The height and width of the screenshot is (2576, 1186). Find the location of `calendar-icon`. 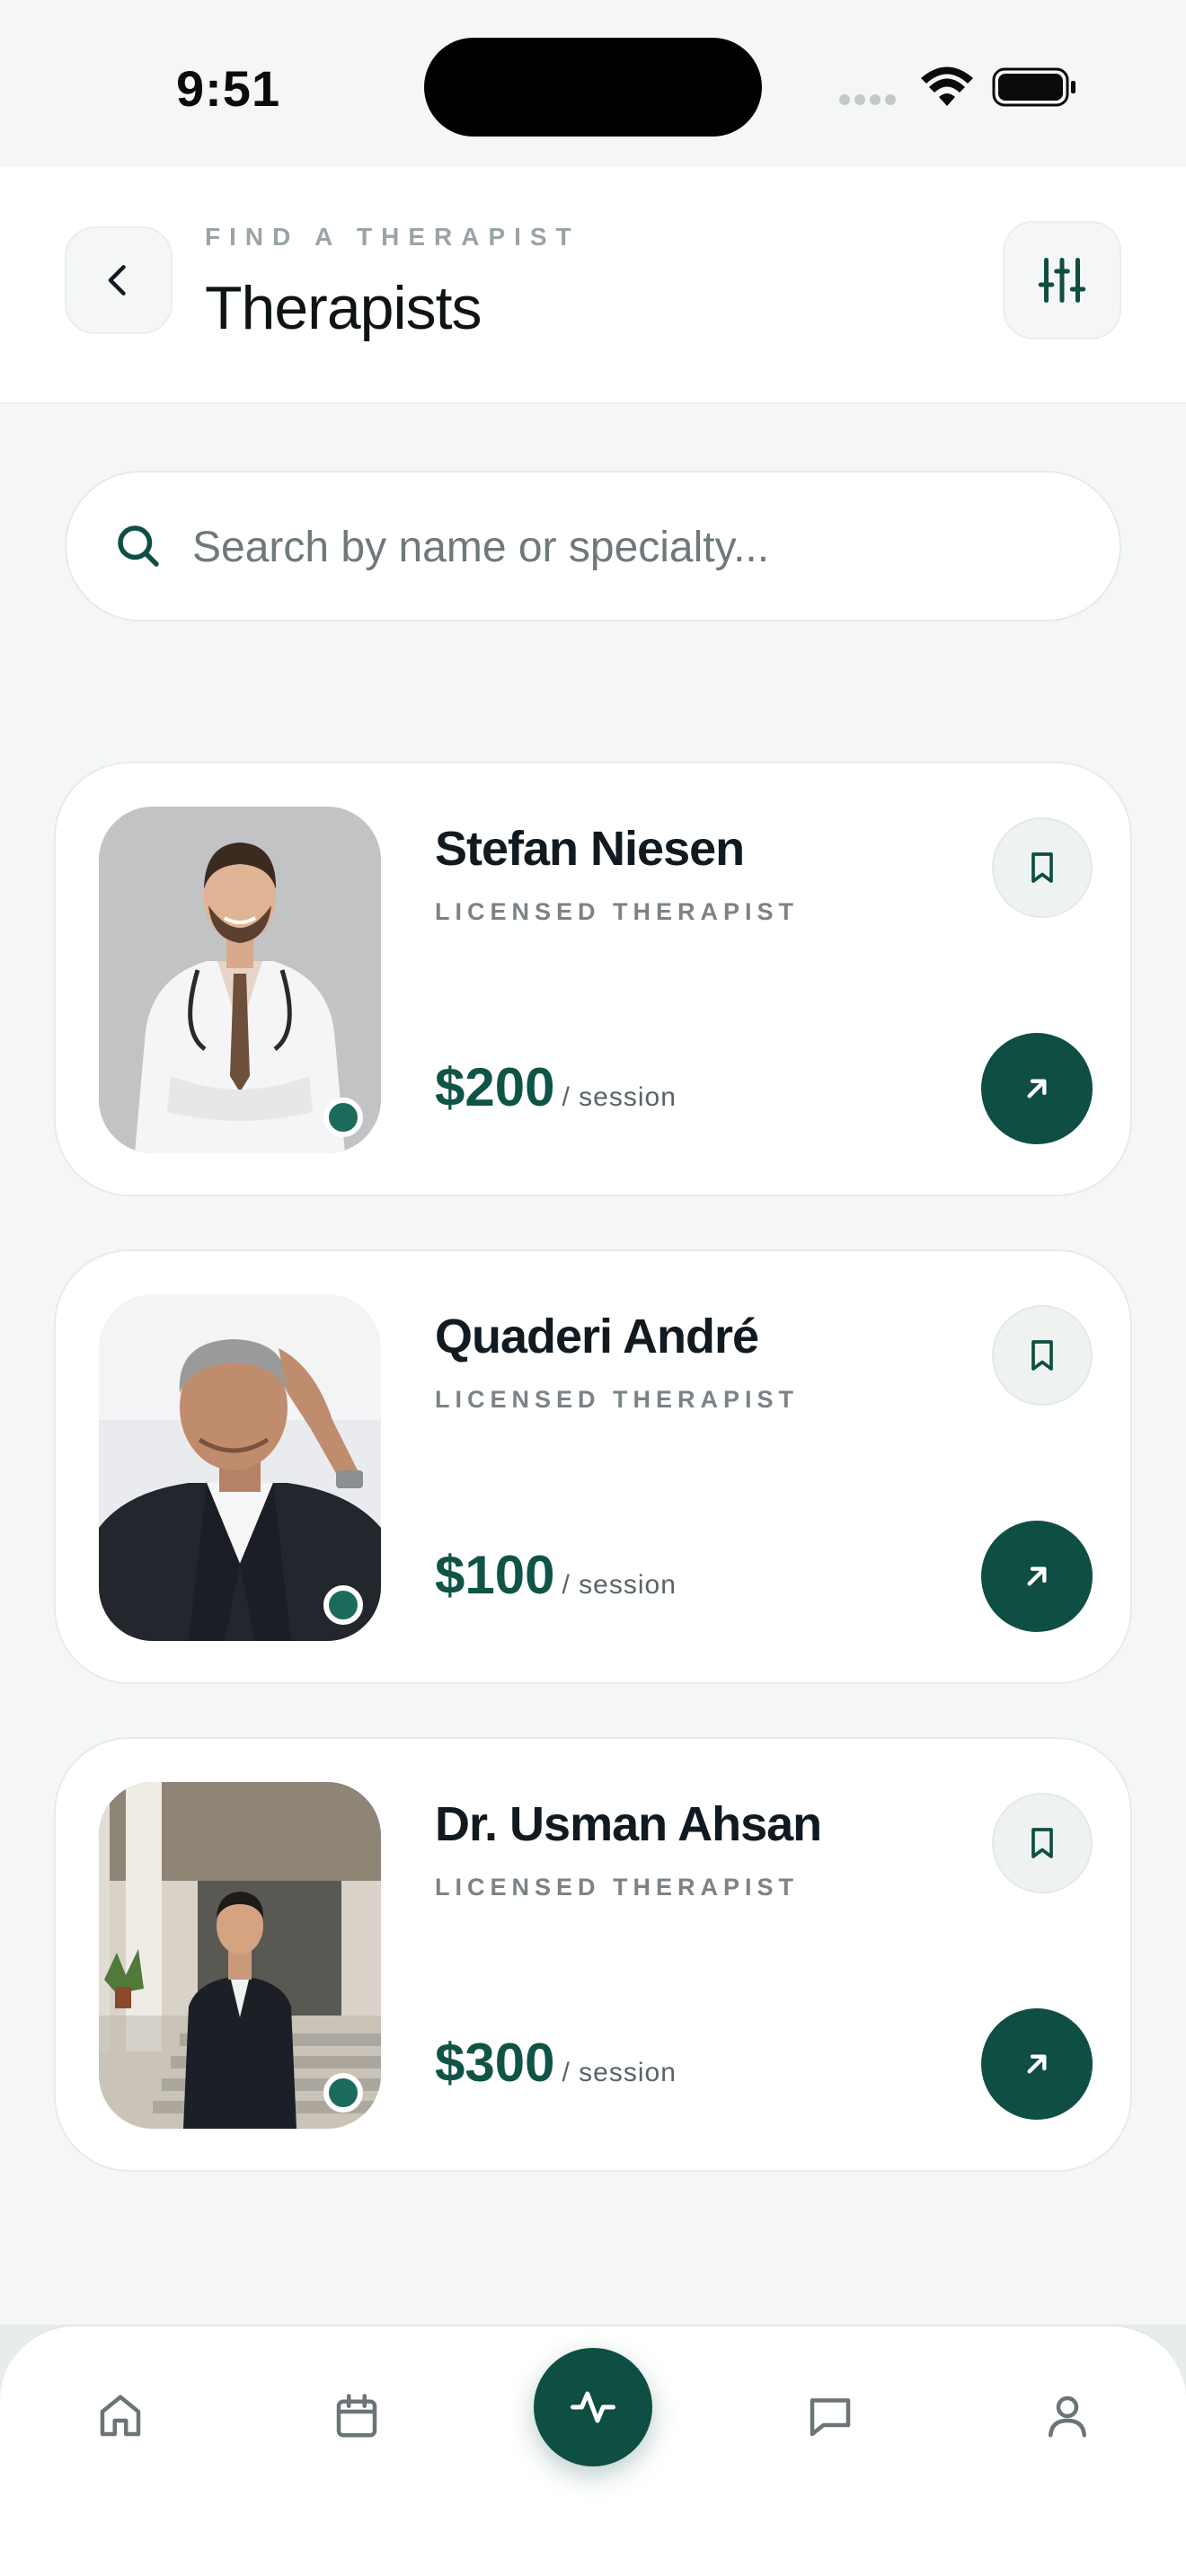

calendar-icon is located at coordinates (356, 2416).